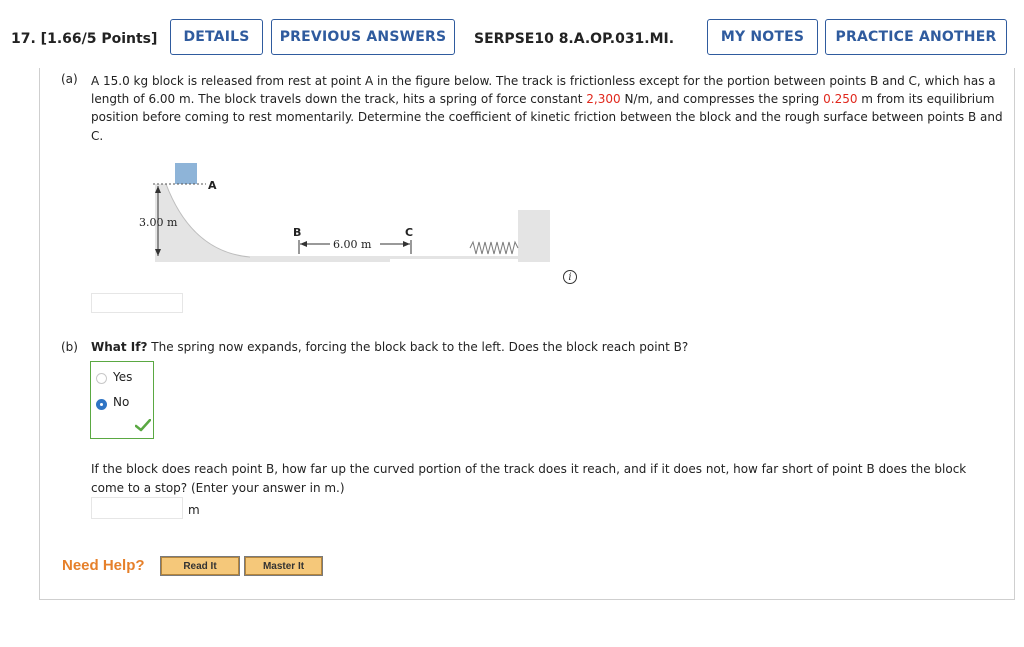 This screenshot has height=647, width=1024. Describe the element at coordinates (158, 222) in the screenshot. I see `height-label: 3.00 m` at that location.